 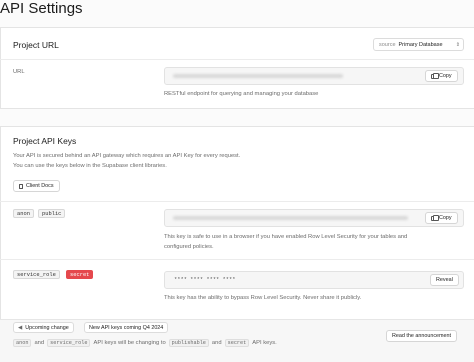 What do you see at coordinates (237, 343) in the screenshot?
I see `code-secret: secret` at bounding box center [237, 343].